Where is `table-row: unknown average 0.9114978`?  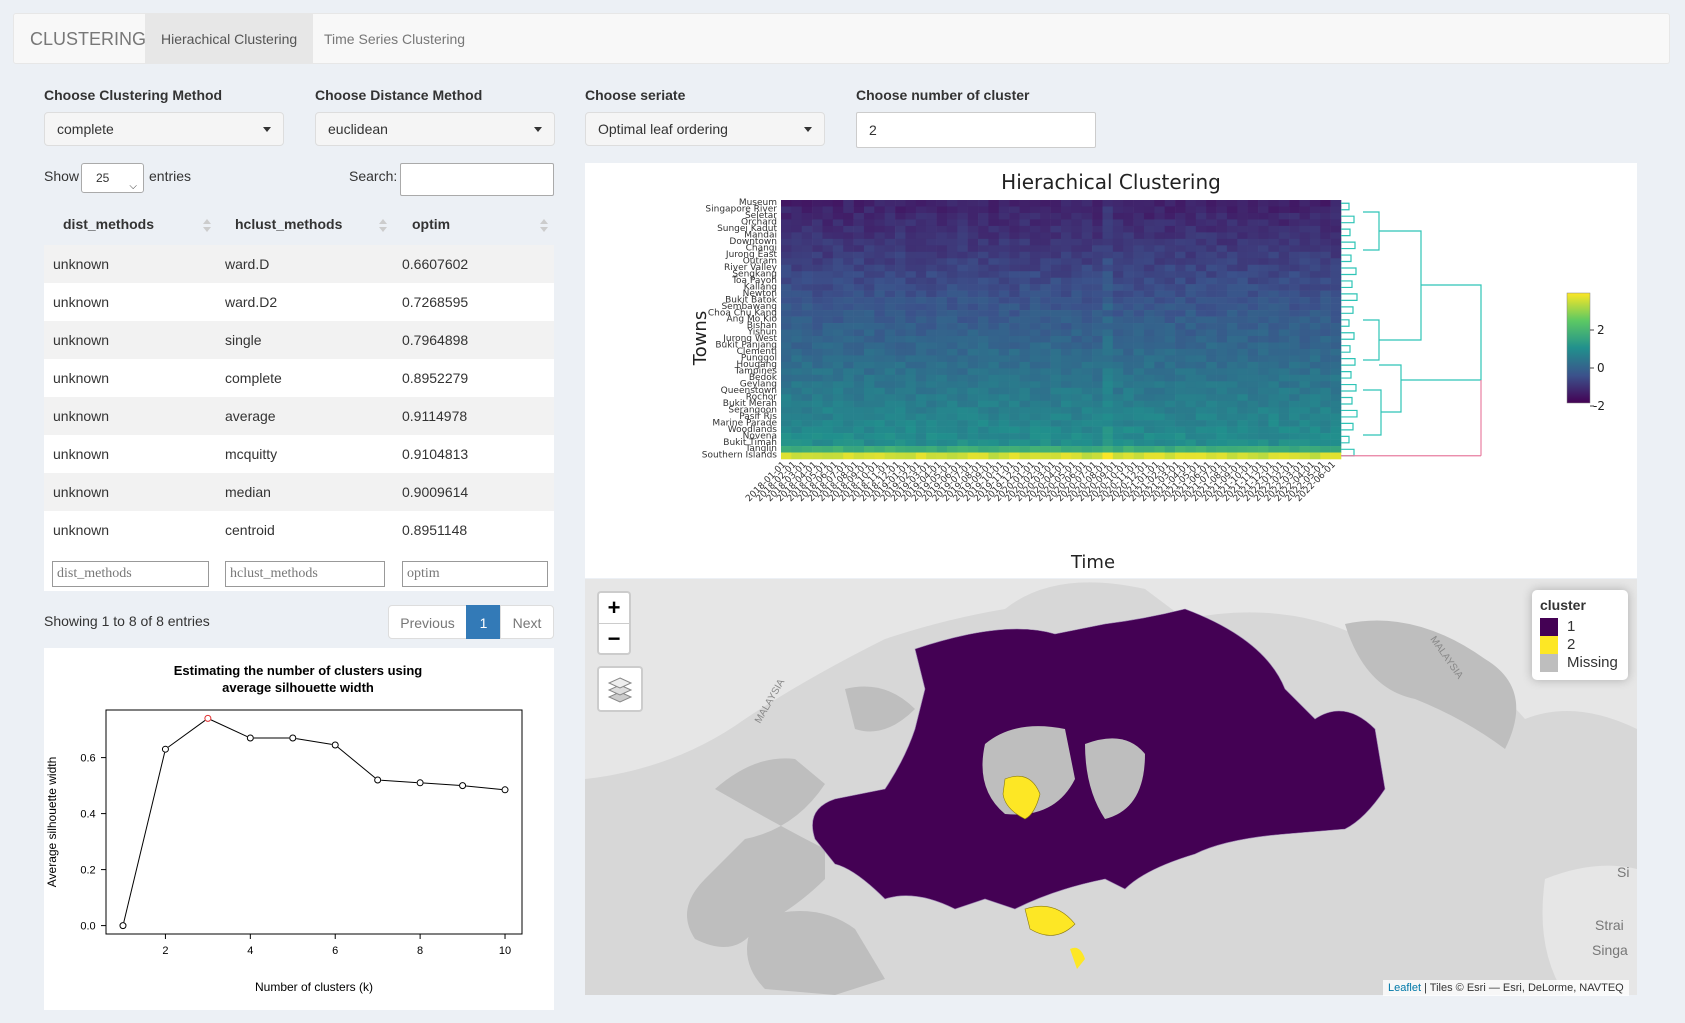
table-row: unknown average 0.9114978 is located at coordinates (299, 416).